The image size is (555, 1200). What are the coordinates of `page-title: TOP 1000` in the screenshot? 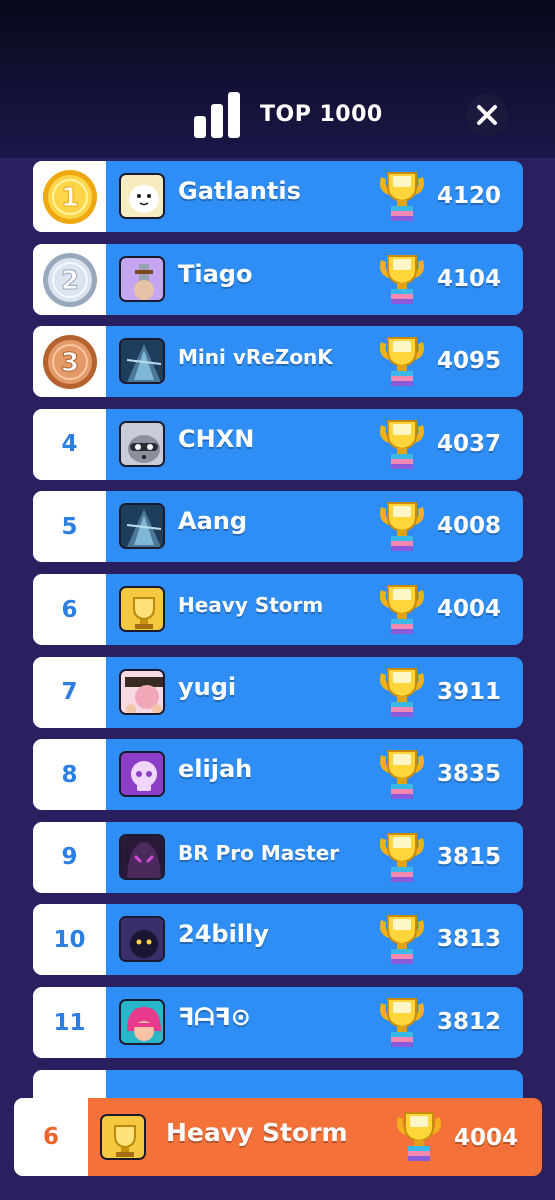 It's located at (321, 114).